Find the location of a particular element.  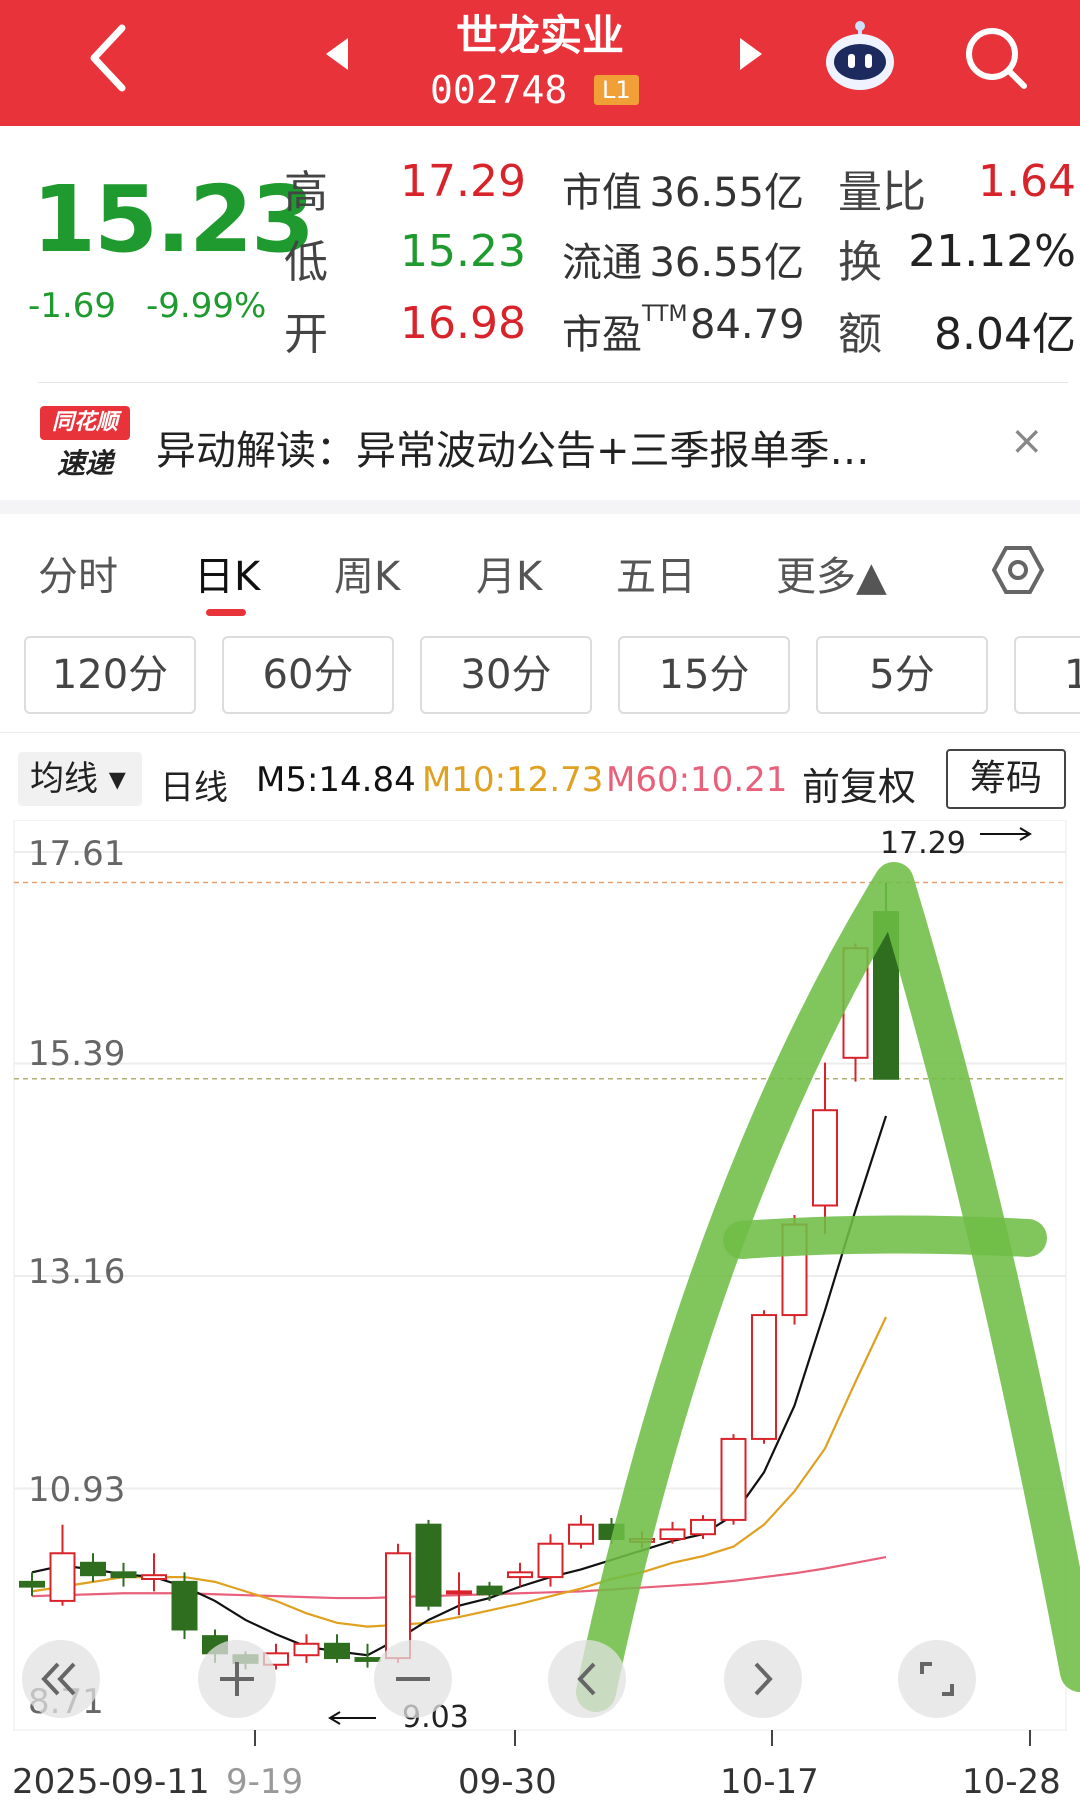

line-type-label: 日线 is located at coordinates (194, 788).